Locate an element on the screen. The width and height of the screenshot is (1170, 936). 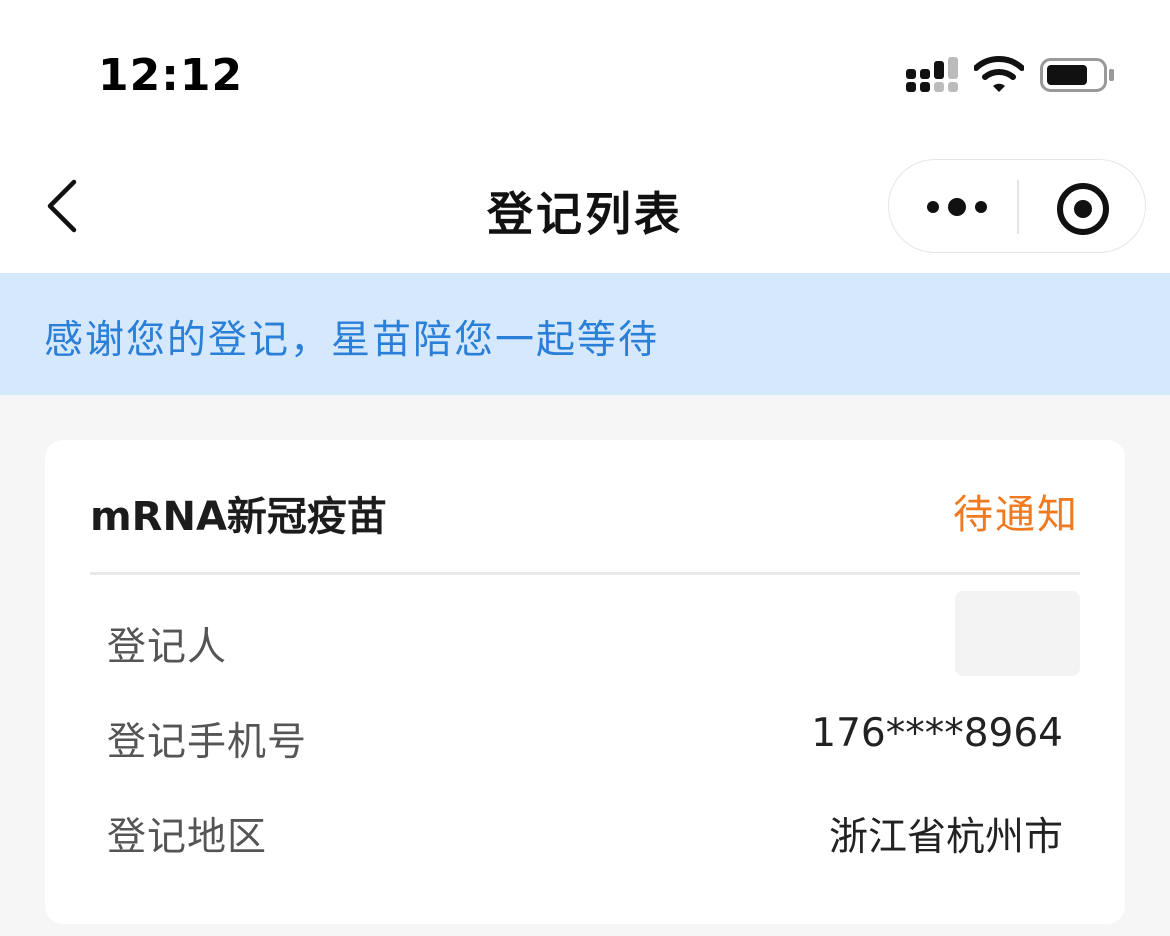
registrant-label: 登记人 is located at coordinates (167, 647).